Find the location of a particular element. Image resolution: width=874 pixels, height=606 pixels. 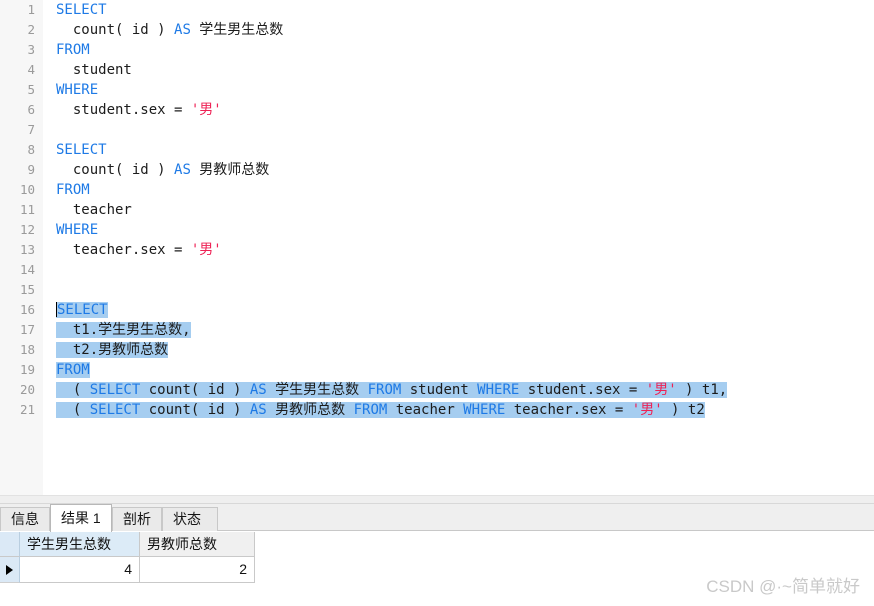

line-number: 5 is located at coordinates (31, 89).